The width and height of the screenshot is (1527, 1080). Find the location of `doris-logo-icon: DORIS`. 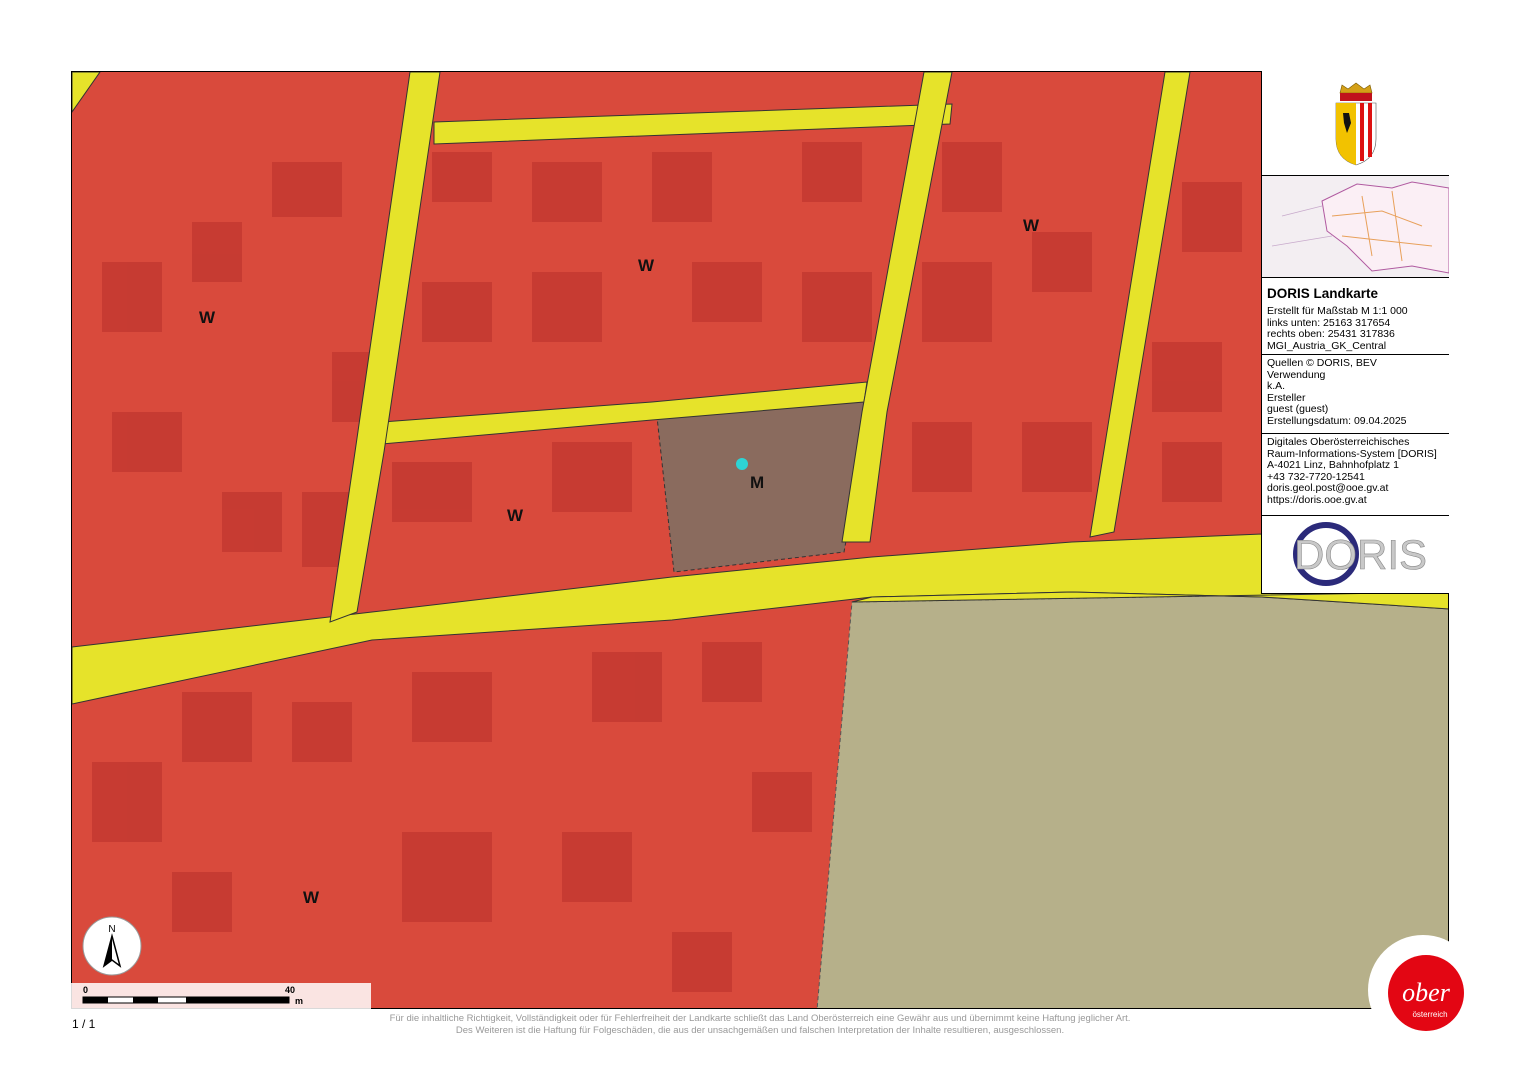

doris-logo-icon: DORIS is located at coordinates (1360, 554).